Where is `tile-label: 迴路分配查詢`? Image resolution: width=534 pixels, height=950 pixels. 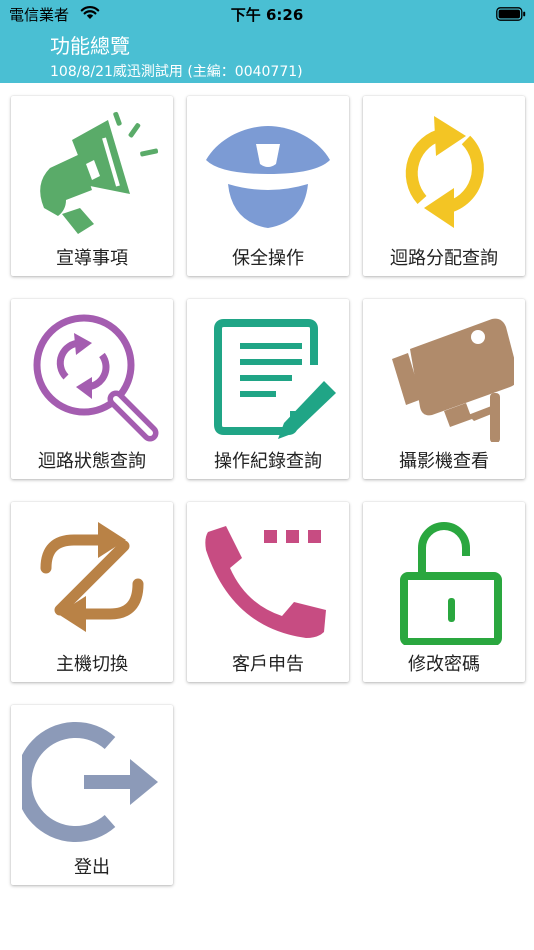 tile-label: 迴路分配查詢 is located at coordinates (444, 258).